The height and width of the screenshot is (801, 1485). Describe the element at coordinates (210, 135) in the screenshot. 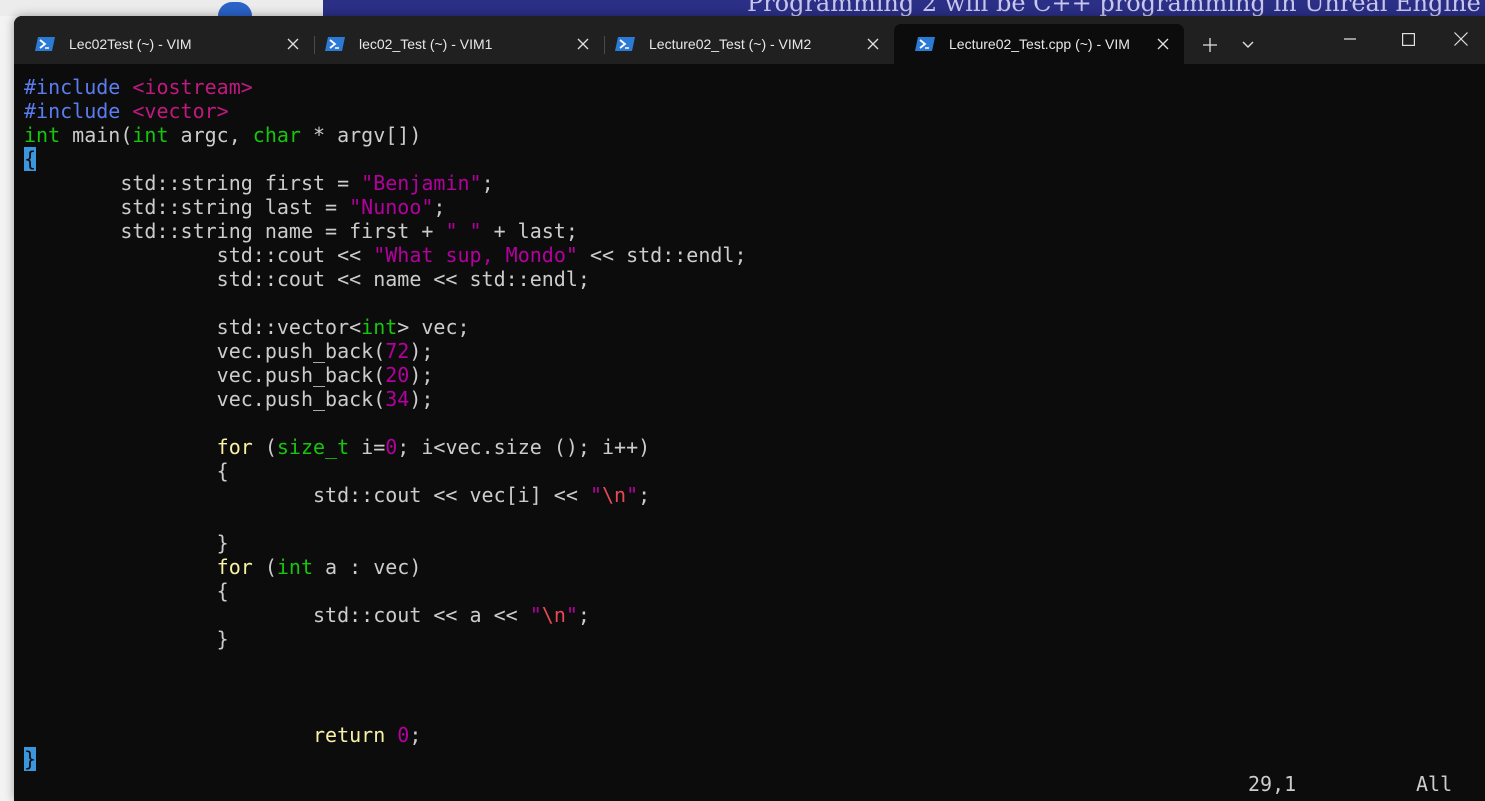

I see `code-token: argc,` at that location.